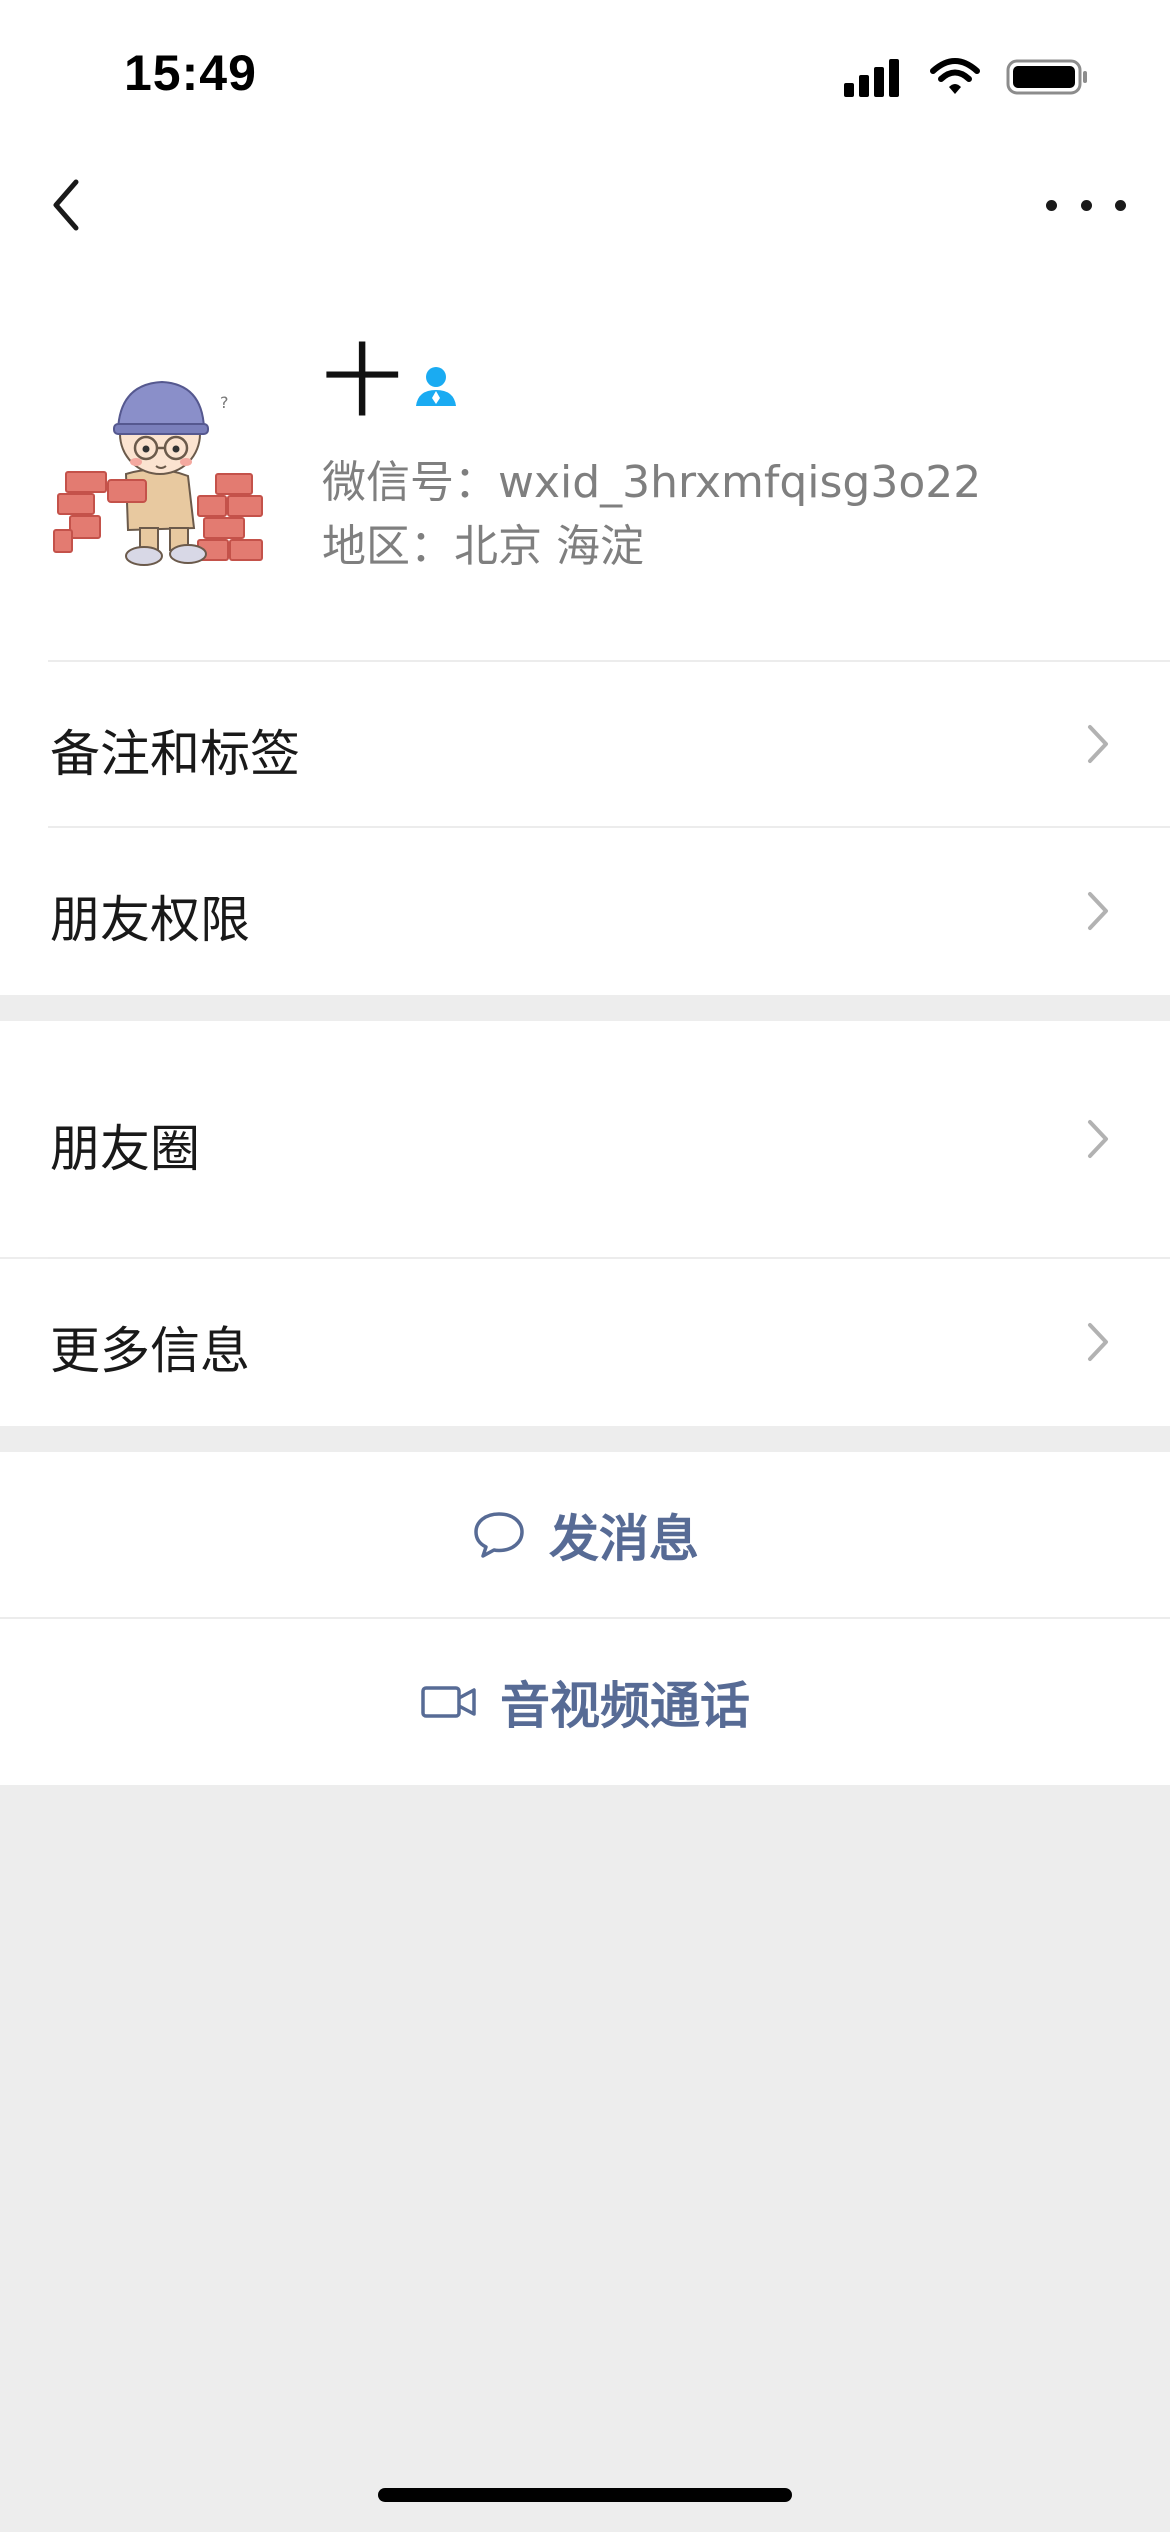 This screenshot has height=2532, width=1170. Describe the element at coordinates (585, 911) in the screenshot. I see `friend-permissions-row: 朋友权限` at that location.